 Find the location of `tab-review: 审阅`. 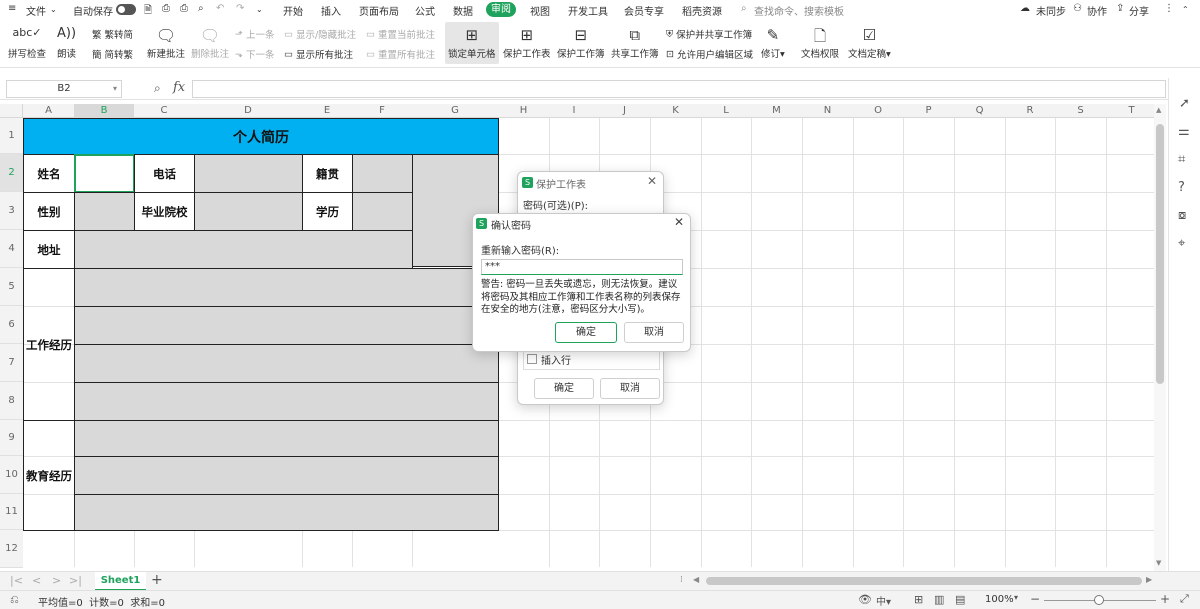

tab-review: 审阅 is located at coordinates (501, 9).